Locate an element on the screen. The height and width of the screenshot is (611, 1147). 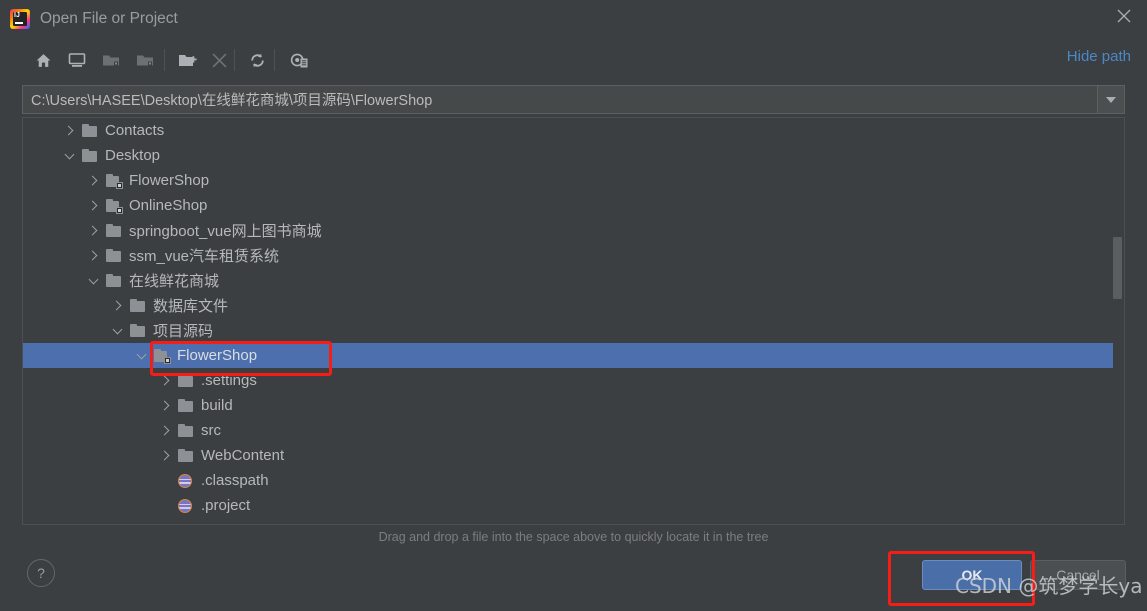
project-folder-icon is located at coordinates (111, 60).